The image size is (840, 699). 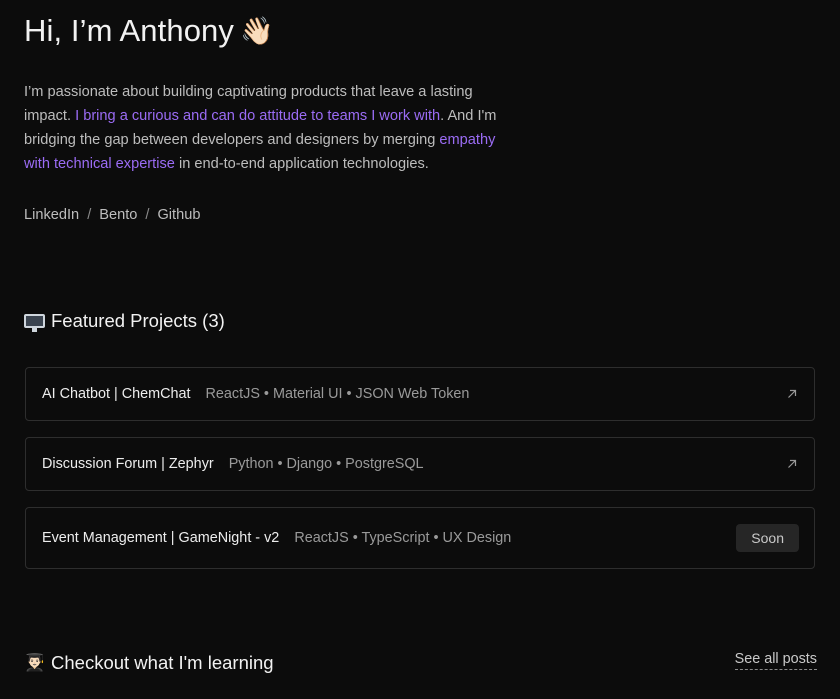 I want to click on student-icon: 👨🏻‍🎓, so click(x=35, y=662).